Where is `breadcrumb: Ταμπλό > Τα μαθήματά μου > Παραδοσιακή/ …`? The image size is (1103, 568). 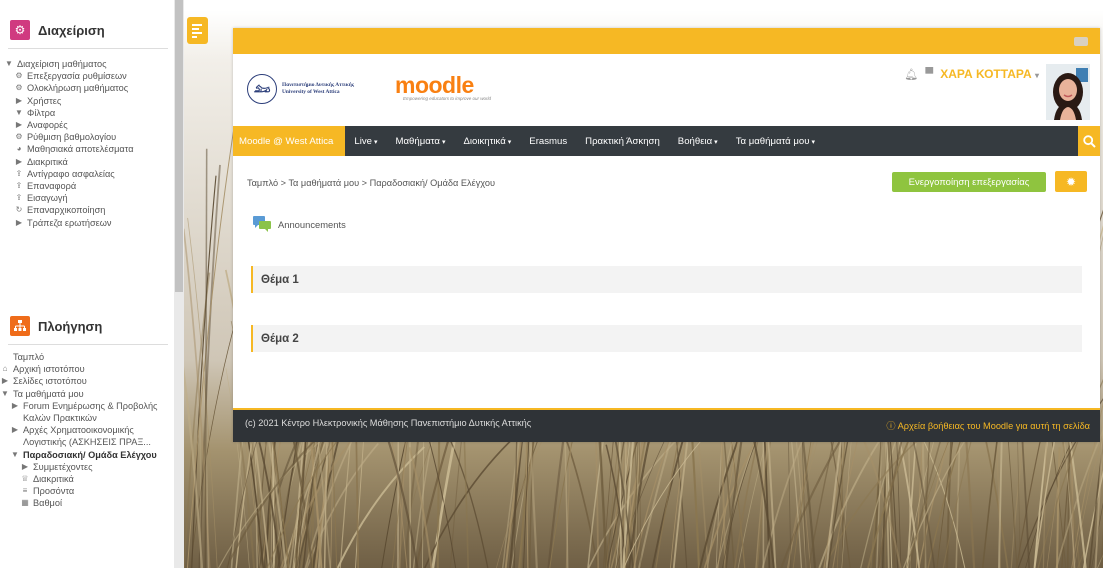 breadcrumb: Ταμπλό > Τα μαθήματά μου > Παραδοσιακή/ … is located at coordinates (371, 183).